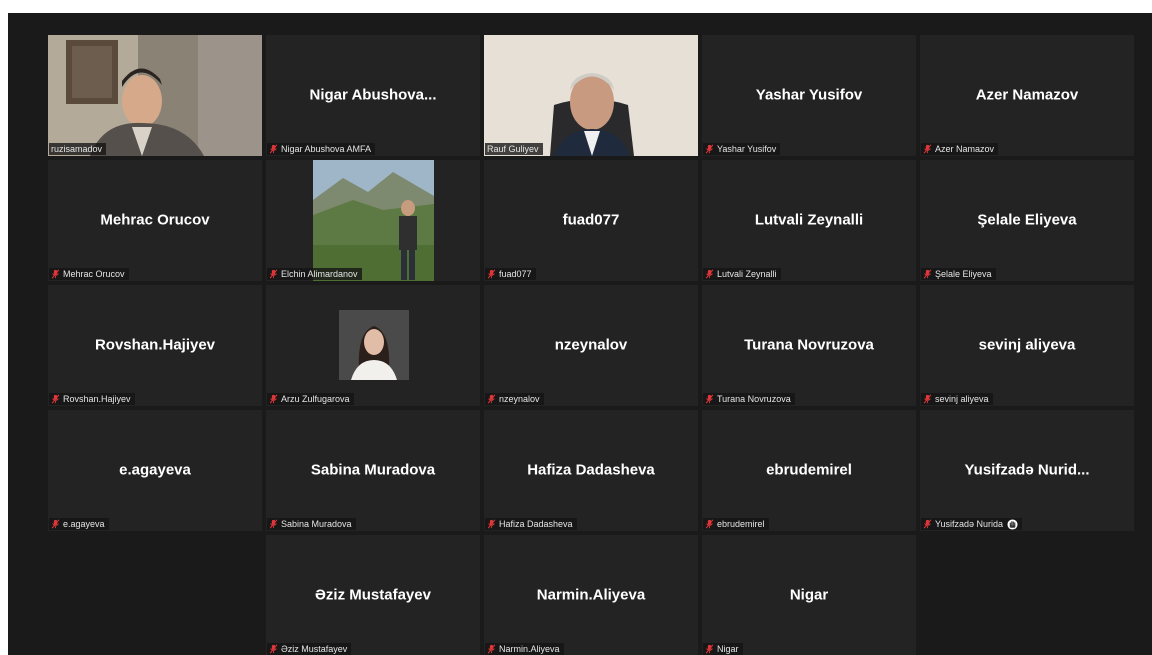 This screenshot has height=655, width=1152. Describe the element at coordinates (314, 649) in the screenshot. I see `participant-label-text: Əziz Mustafayev` at that location.